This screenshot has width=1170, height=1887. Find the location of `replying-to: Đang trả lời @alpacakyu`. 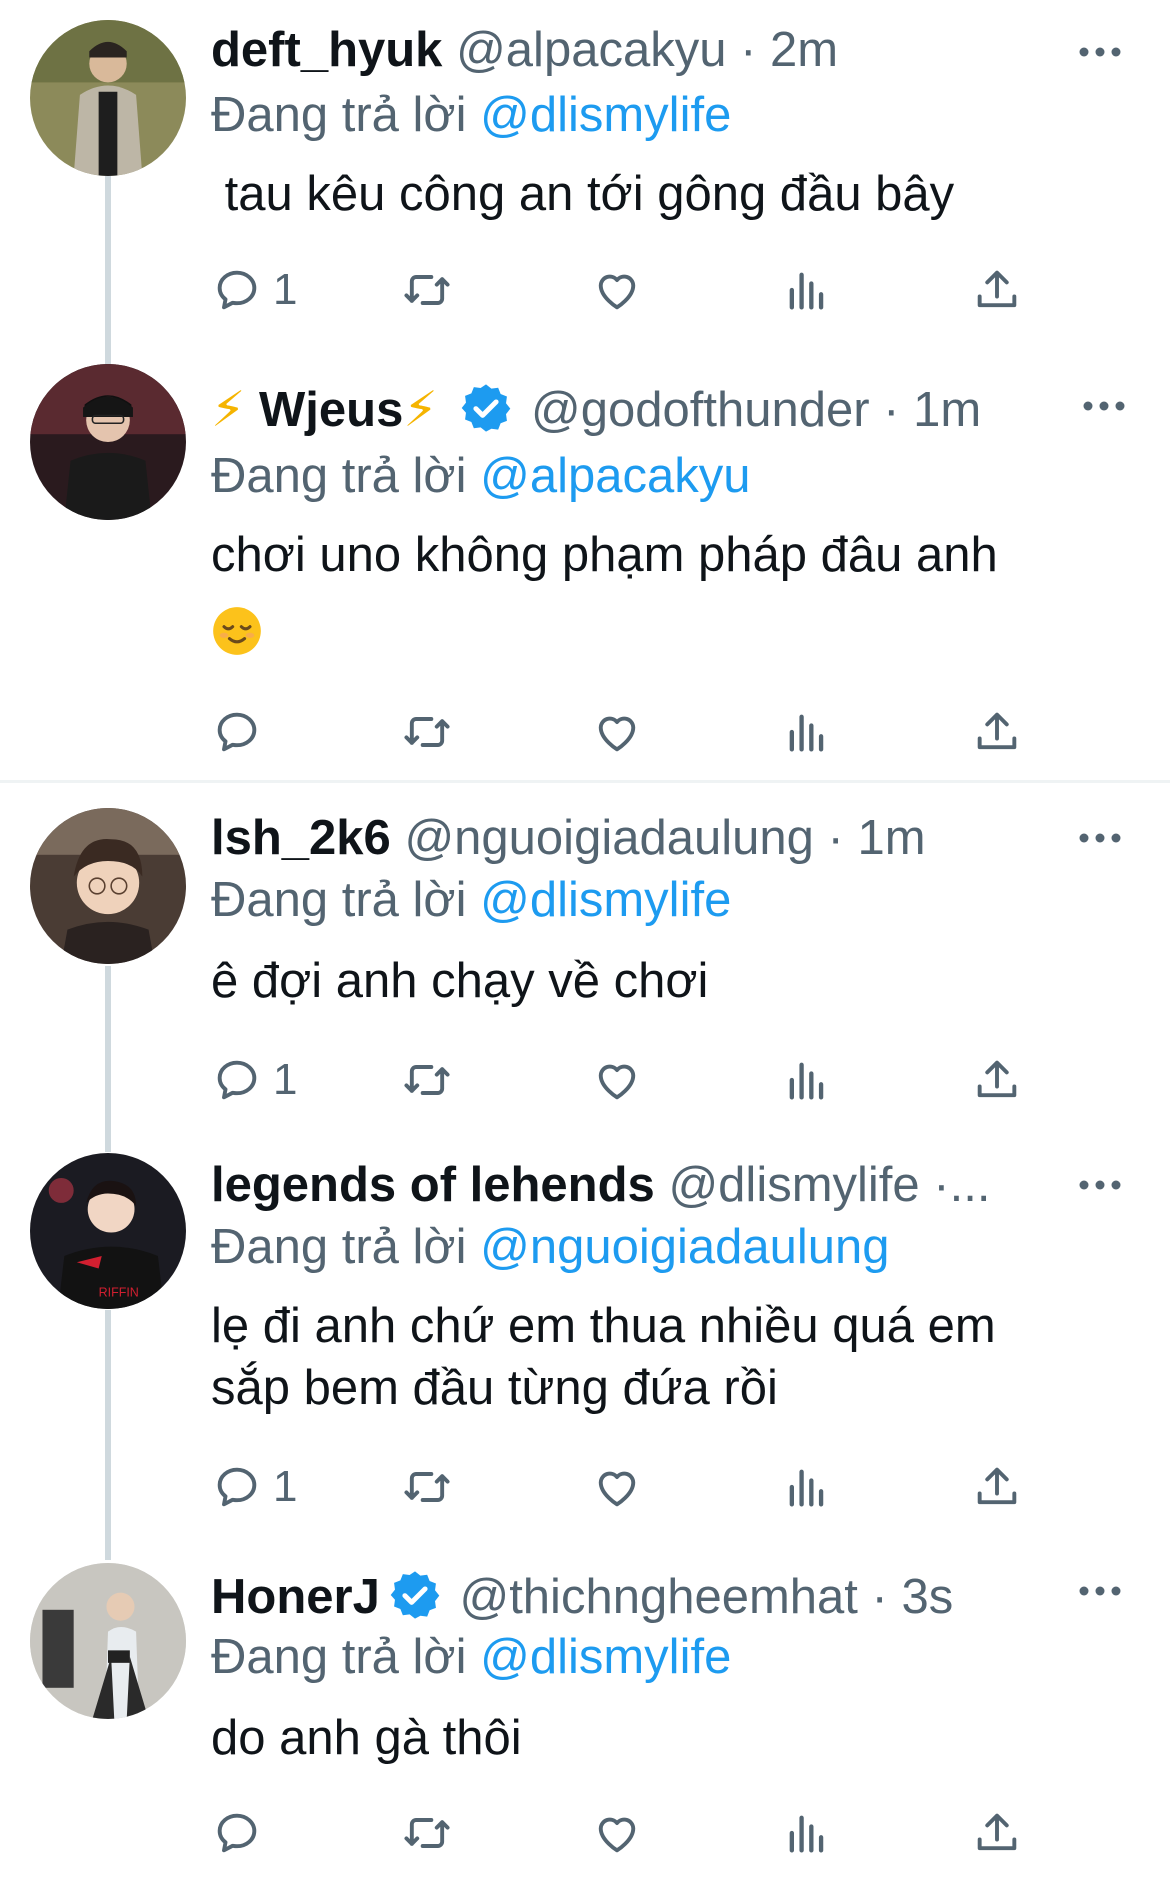

replying-to: Đang trả lời @alpacakyu is located at coordinates (480, 476).